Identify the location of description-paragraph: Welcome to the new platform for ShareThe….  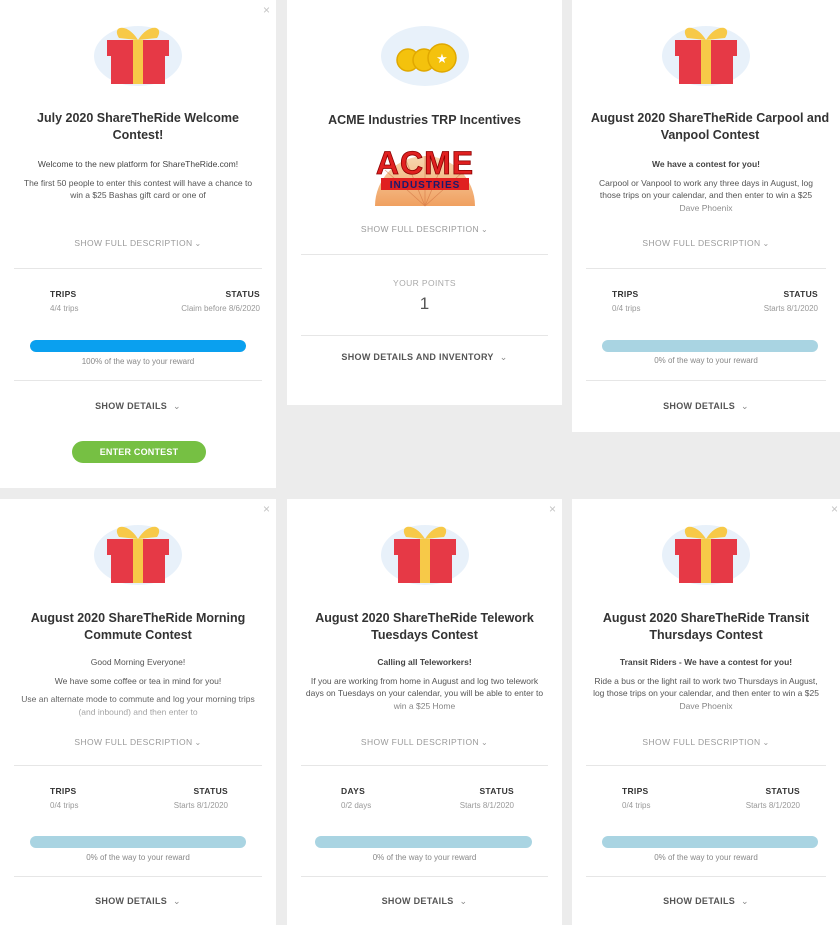
(138, 164).